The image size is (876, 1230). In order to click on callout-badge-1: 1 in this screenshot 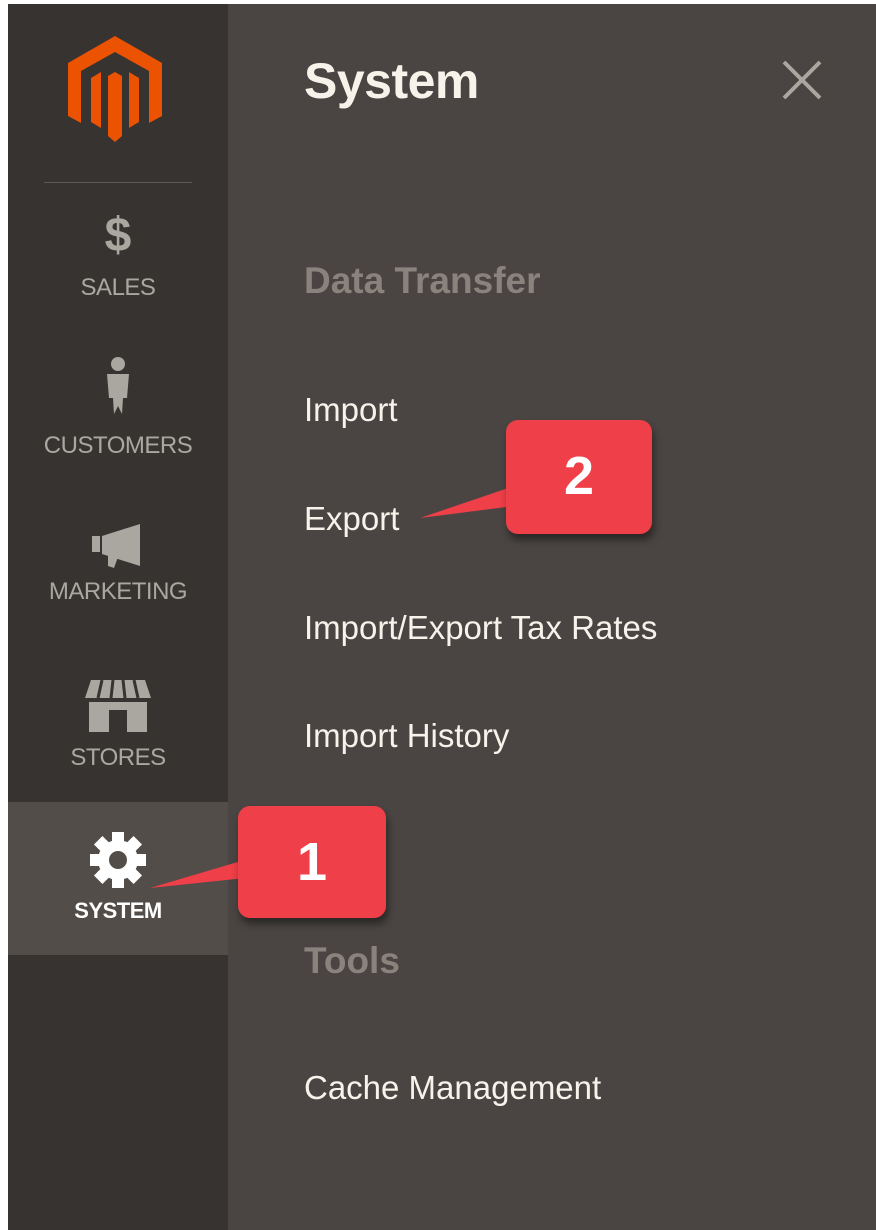, I will do `click(312, 862)`.